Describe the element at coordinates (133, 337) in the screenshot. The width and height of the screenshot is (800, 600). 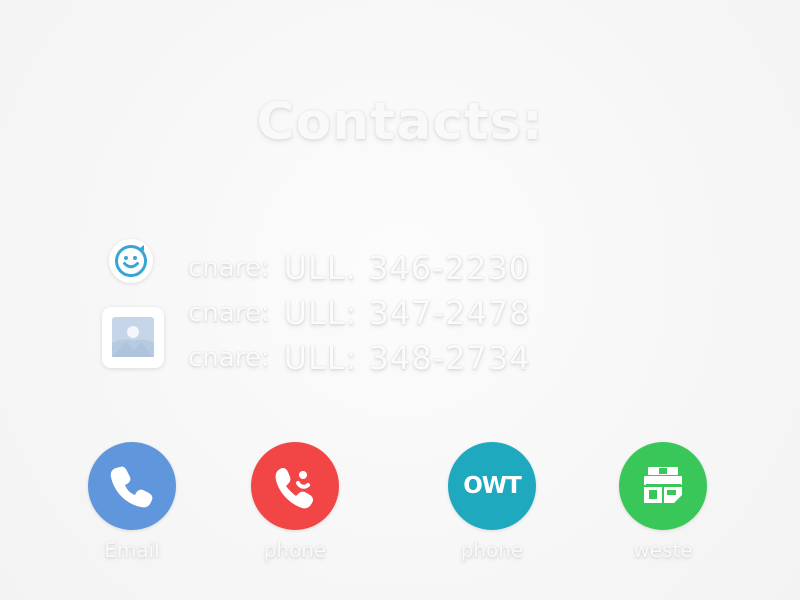
I see `photo-icon` at that location.